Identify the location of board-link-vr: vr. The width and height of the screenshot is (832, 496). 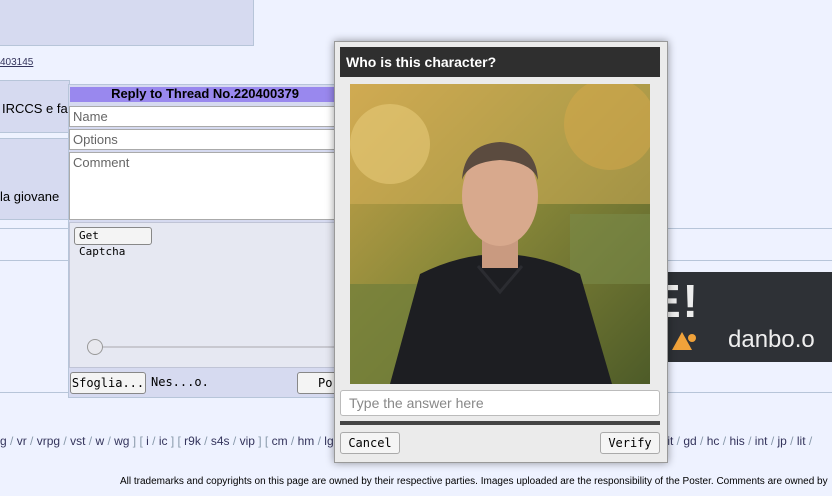
(22, 441).